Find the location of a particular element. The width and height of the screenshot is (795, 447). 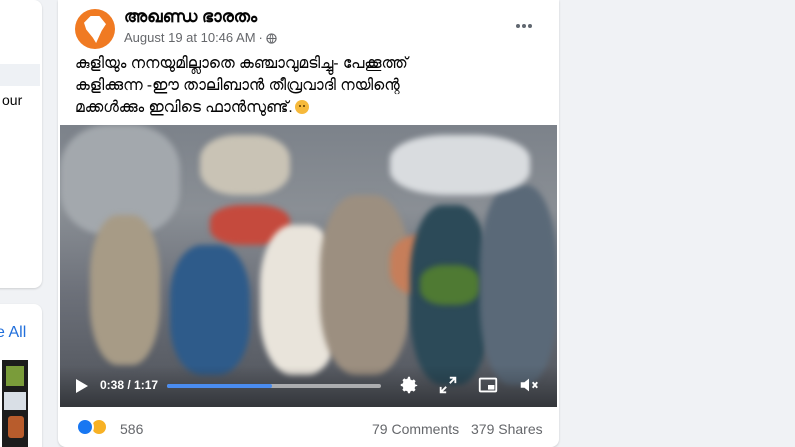

reaction-icons is located at coordinates (92, 427).